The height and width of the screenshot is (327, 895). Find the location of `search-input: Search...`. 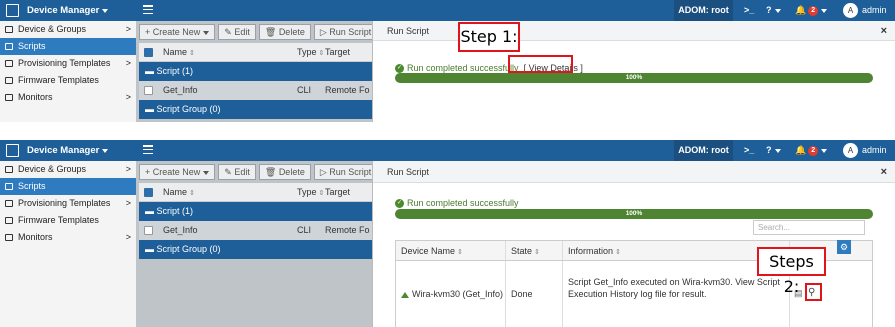

search-input: Search... is located at coordinates (809, 227).